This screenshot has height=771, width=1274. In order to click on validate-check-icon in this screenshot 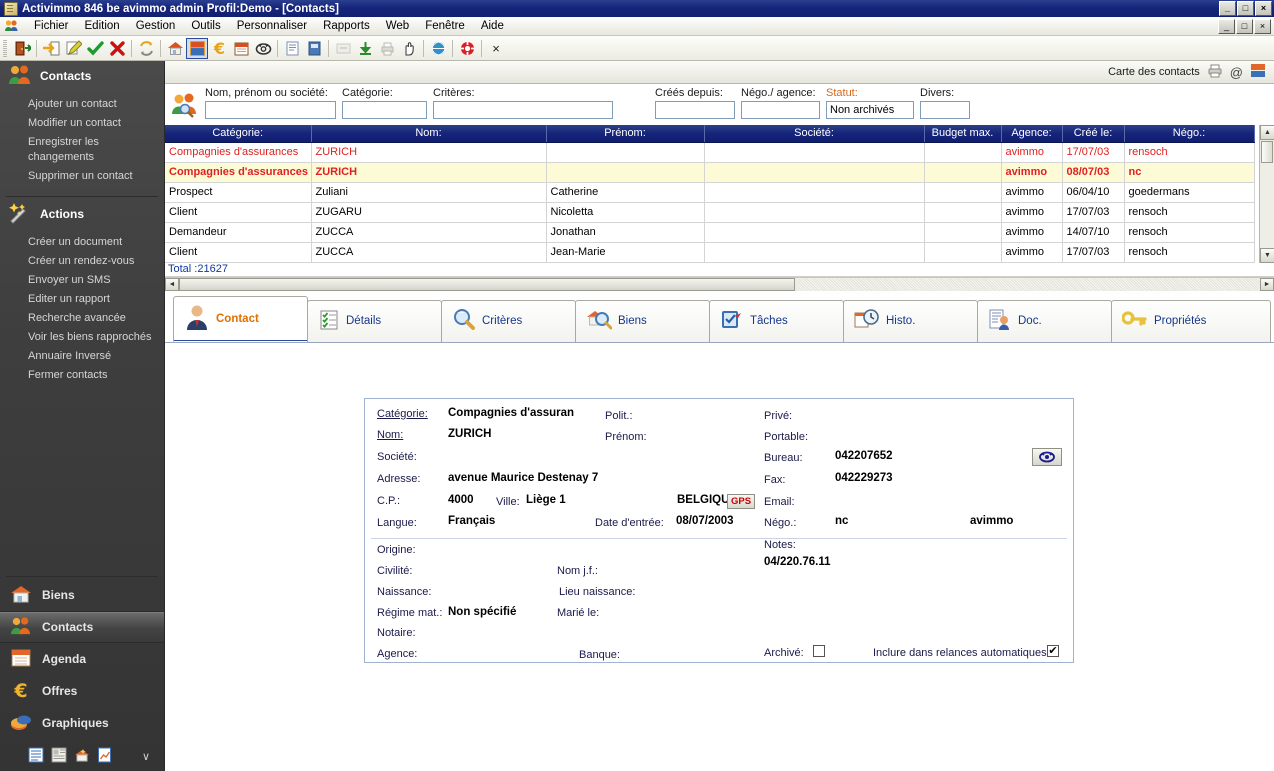, I will do `click(95, 48)`.